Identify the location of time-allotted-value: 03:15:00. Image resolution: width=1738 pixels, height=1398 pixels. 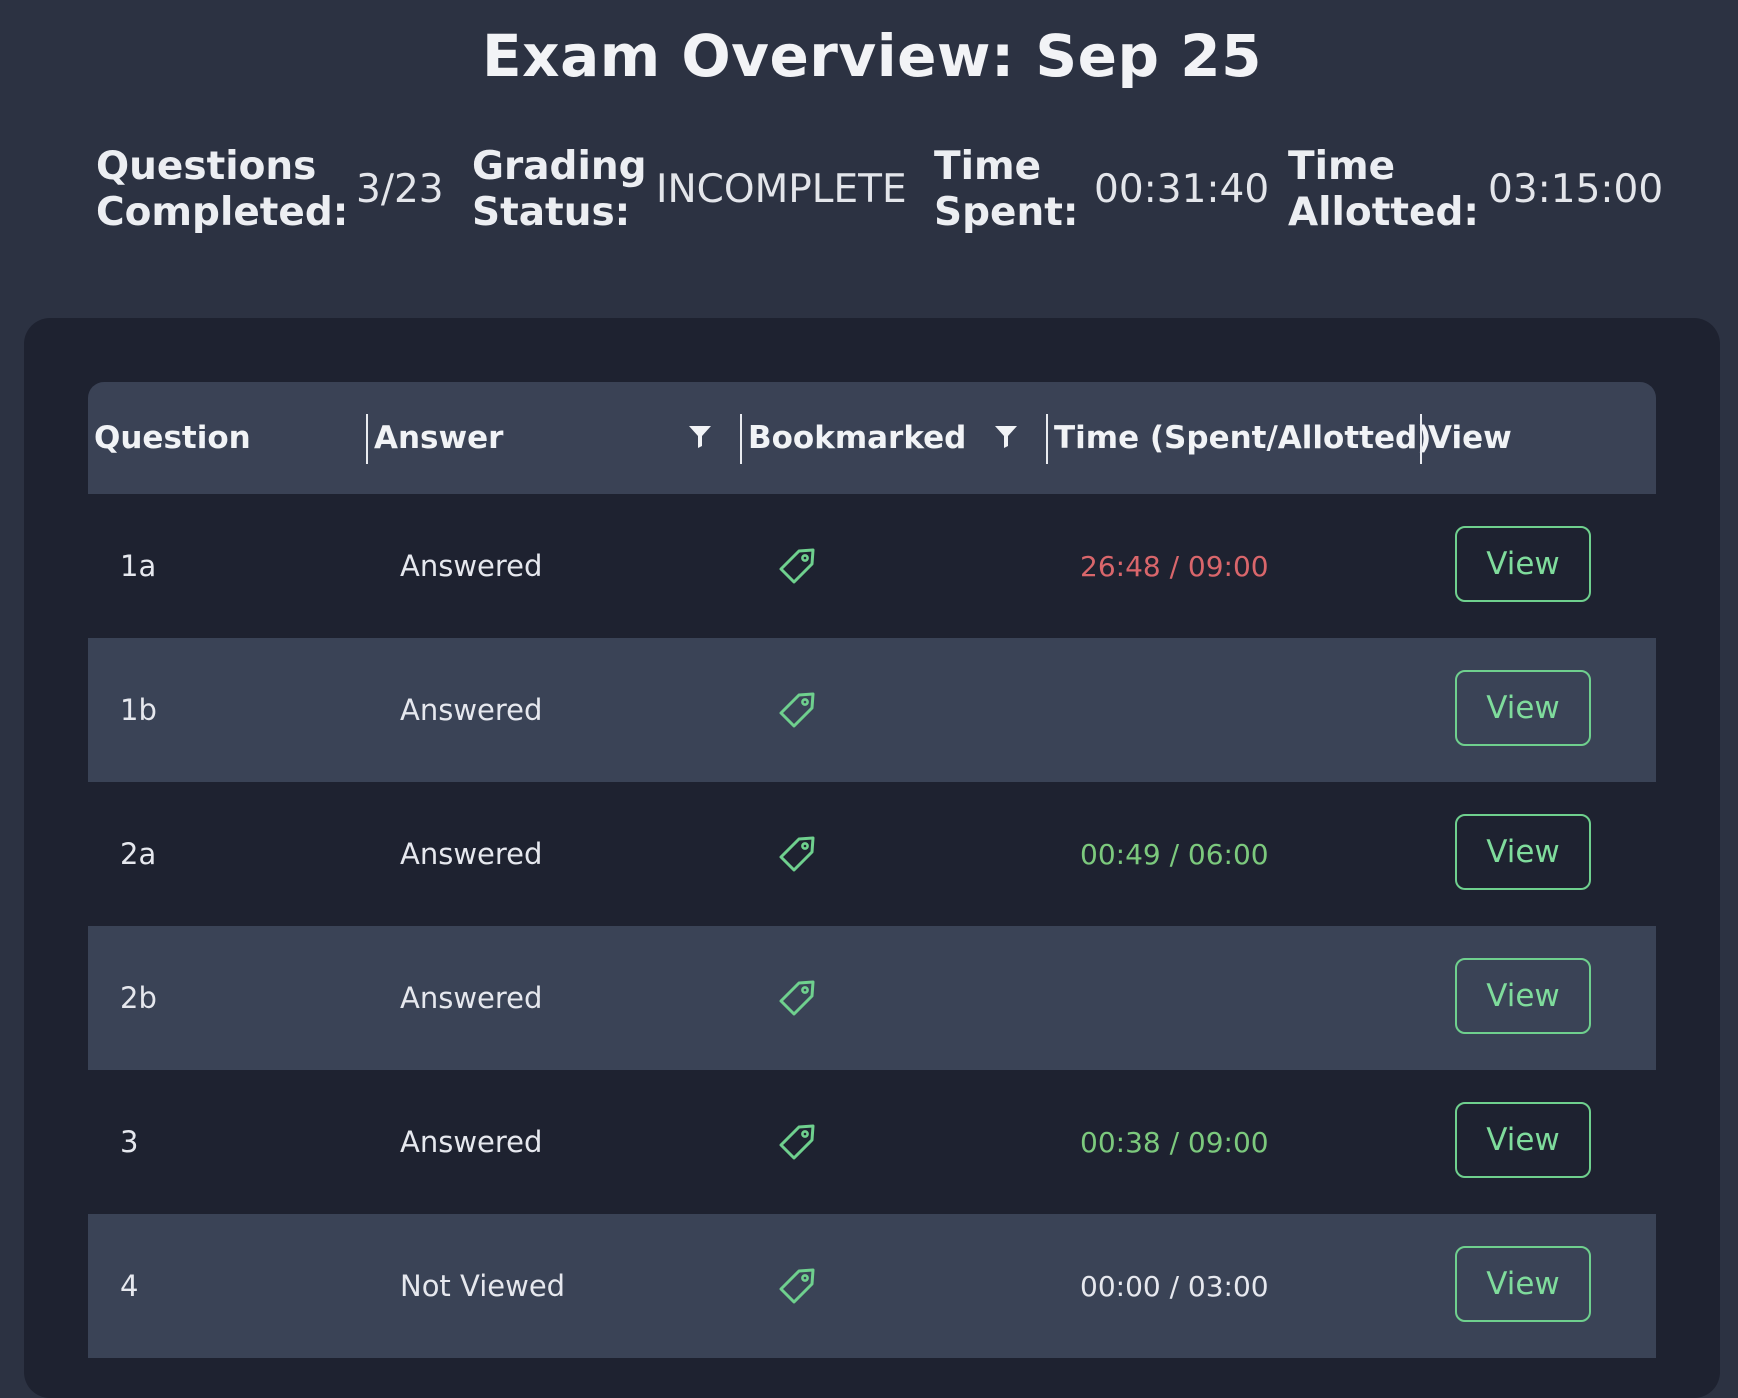
(1576, 189).